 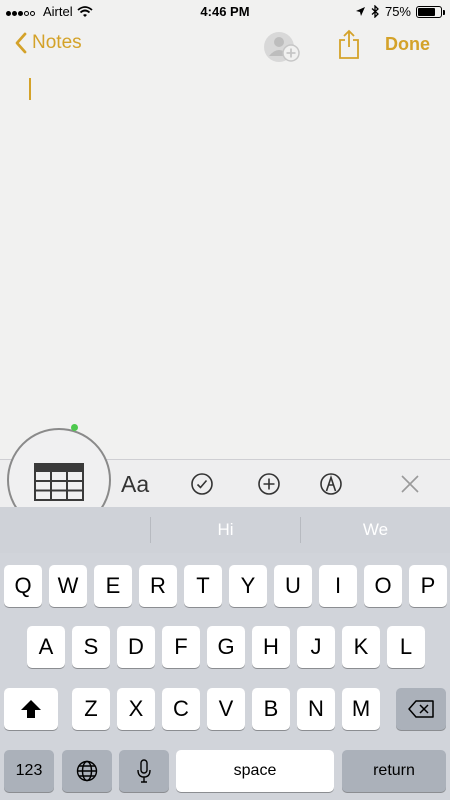 What do you see at coordinates (136, 647) in the screenshot?
I see `key-d: D` at bounding box center [136, 647].